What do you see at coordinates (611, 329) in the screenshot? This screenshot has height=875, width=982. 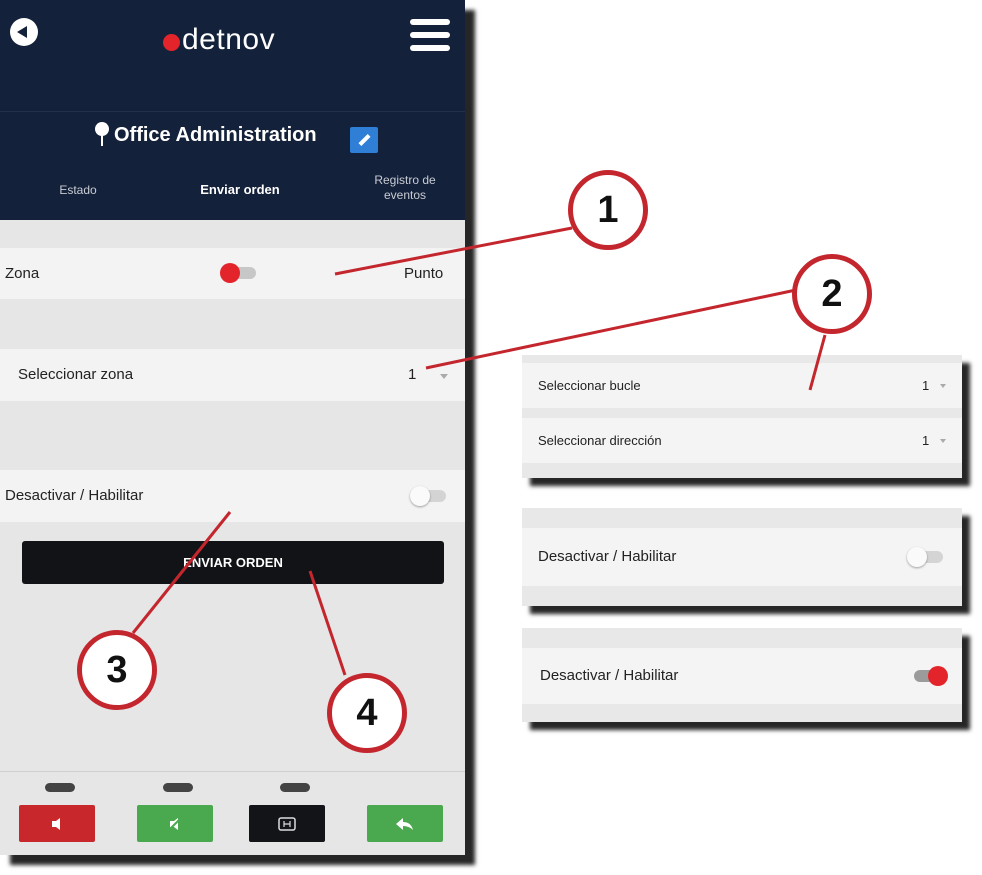 I see `leader-line-2a` at bounding box center [611, 329].